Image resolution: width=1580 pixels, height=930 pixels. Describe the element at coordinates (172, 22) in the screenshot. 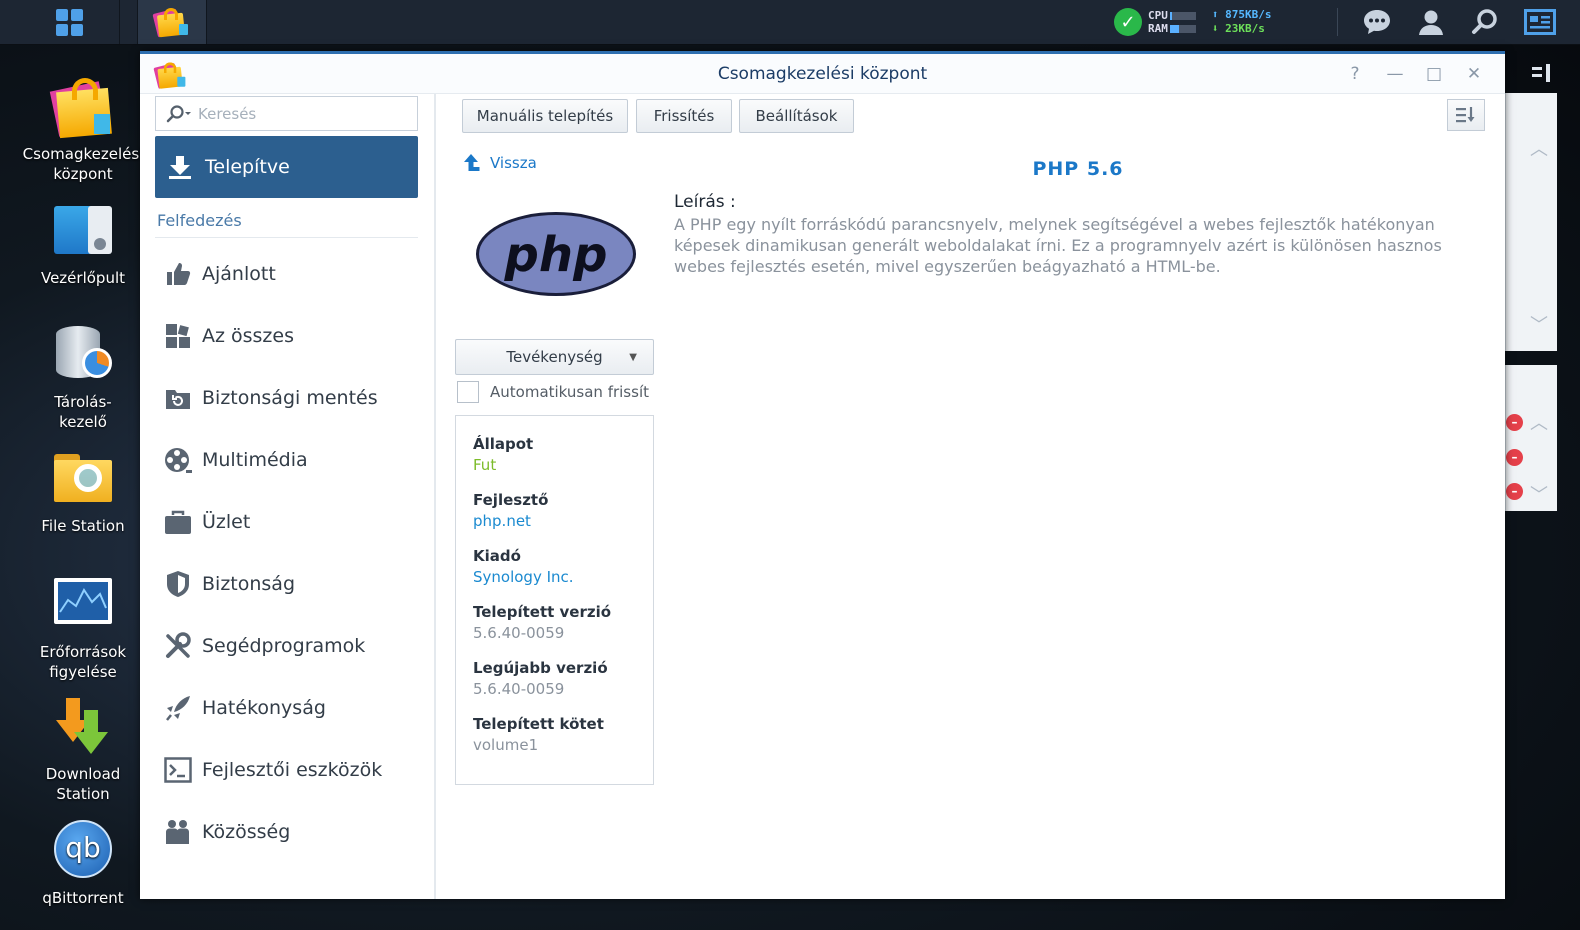

I see `taskbar-package-center-button` at that location.